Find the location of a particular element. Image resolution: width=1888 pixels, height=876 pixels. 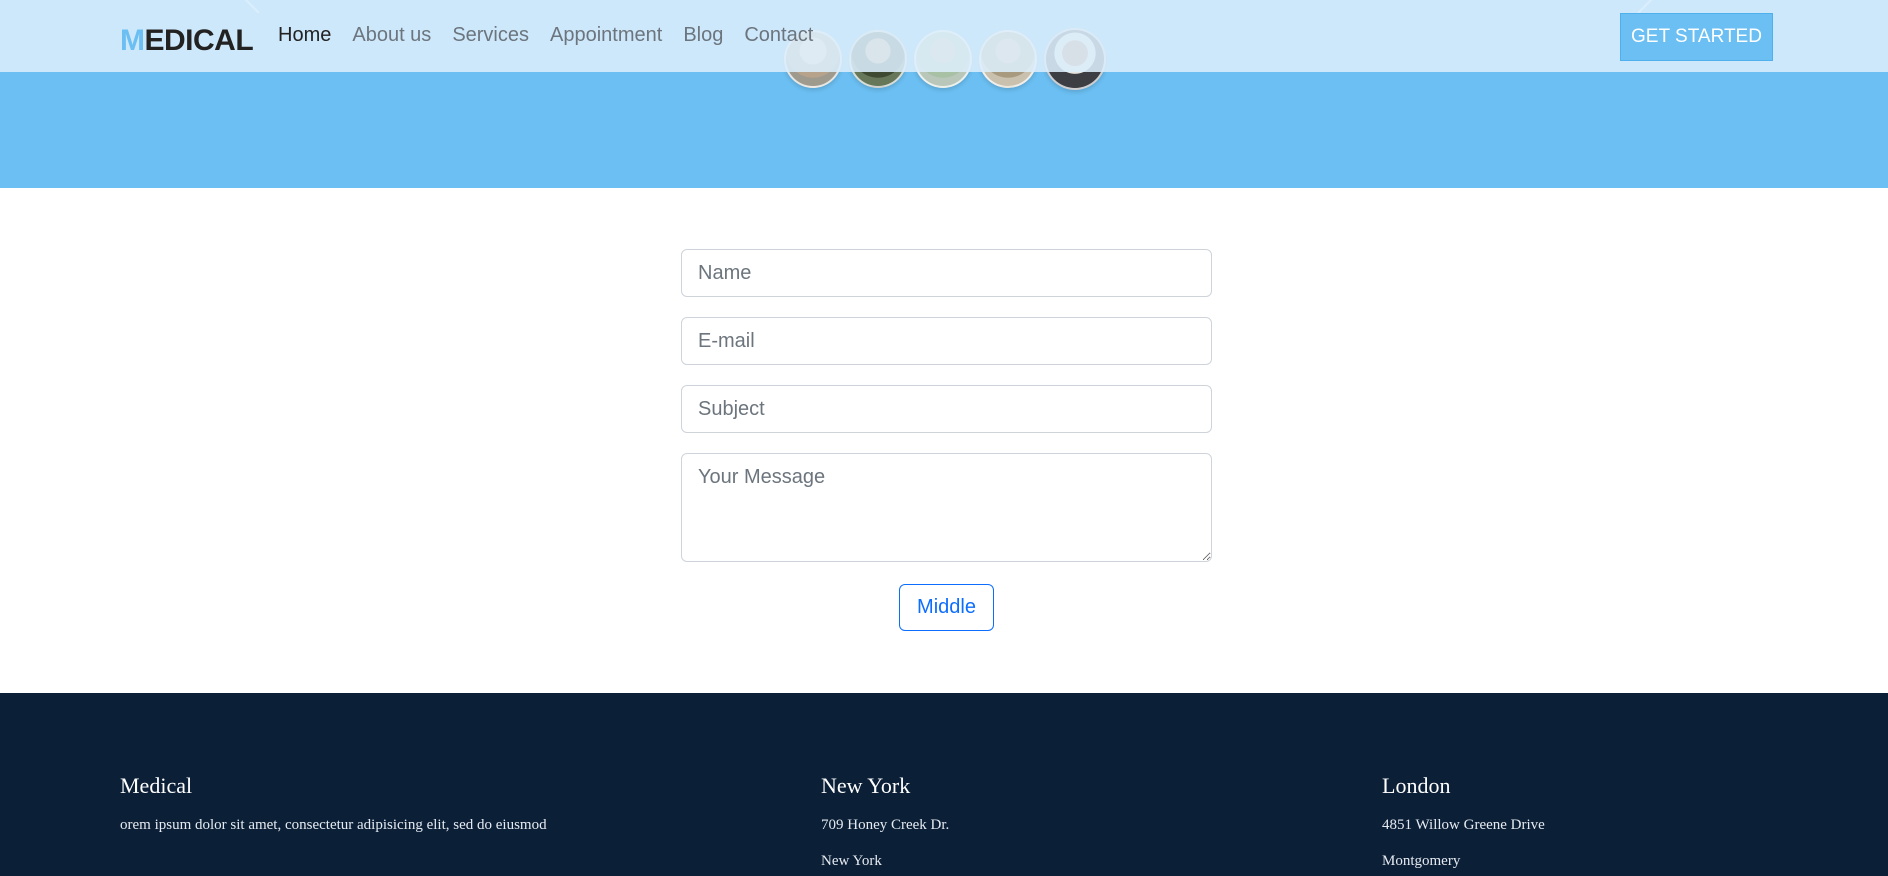

footer-address-line: New York is located at coordinates (851, 861).